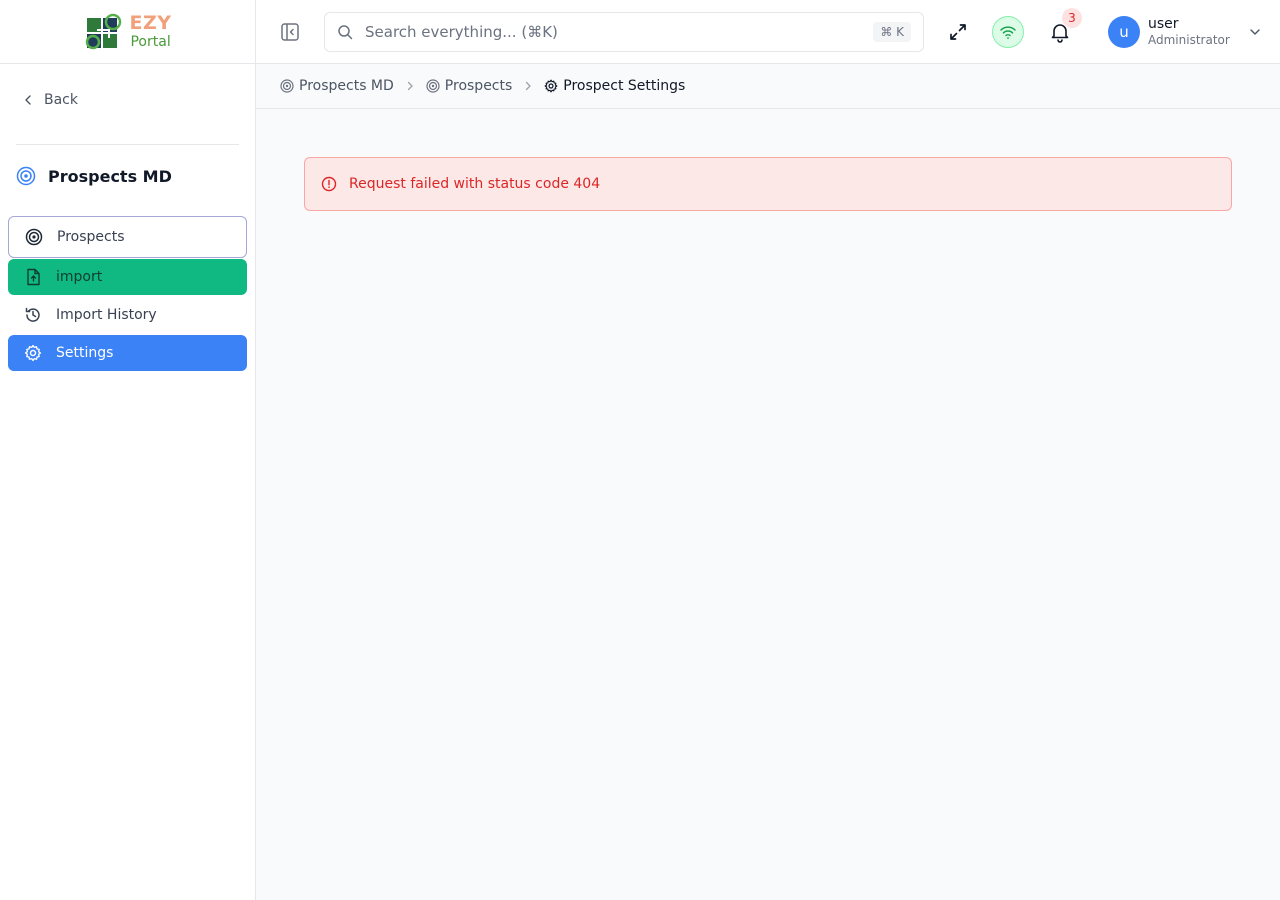 This screenshot has height=900, width=1280. I want to click on module-title-text: Prospects MD, so click(110, 176).